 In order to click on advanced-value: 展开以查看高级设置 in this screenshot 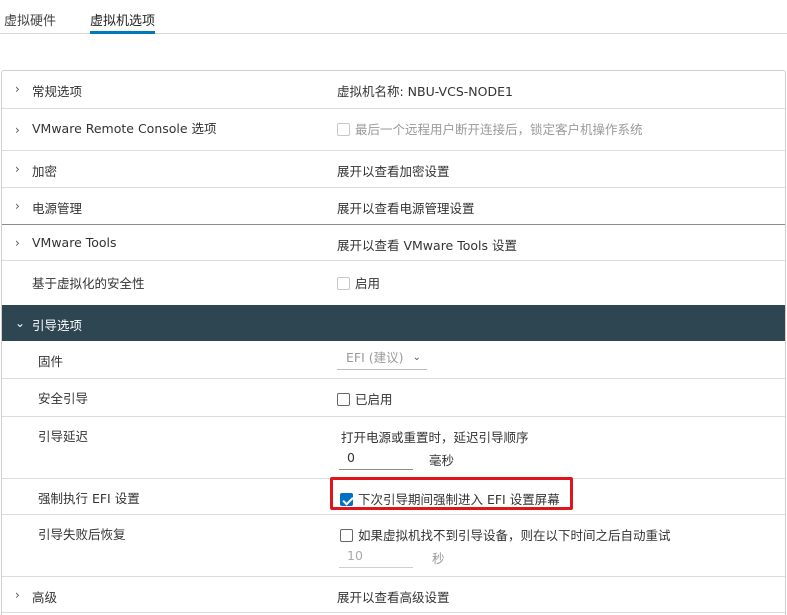, I will do `click(393, 597)`.